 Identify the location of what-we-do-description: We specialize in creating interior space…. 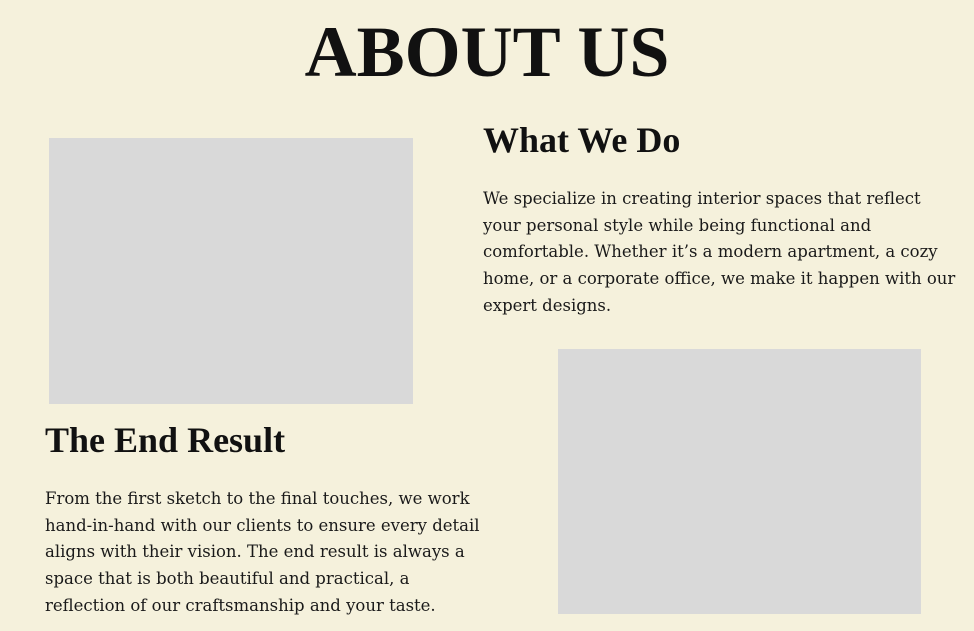
(719, 252).